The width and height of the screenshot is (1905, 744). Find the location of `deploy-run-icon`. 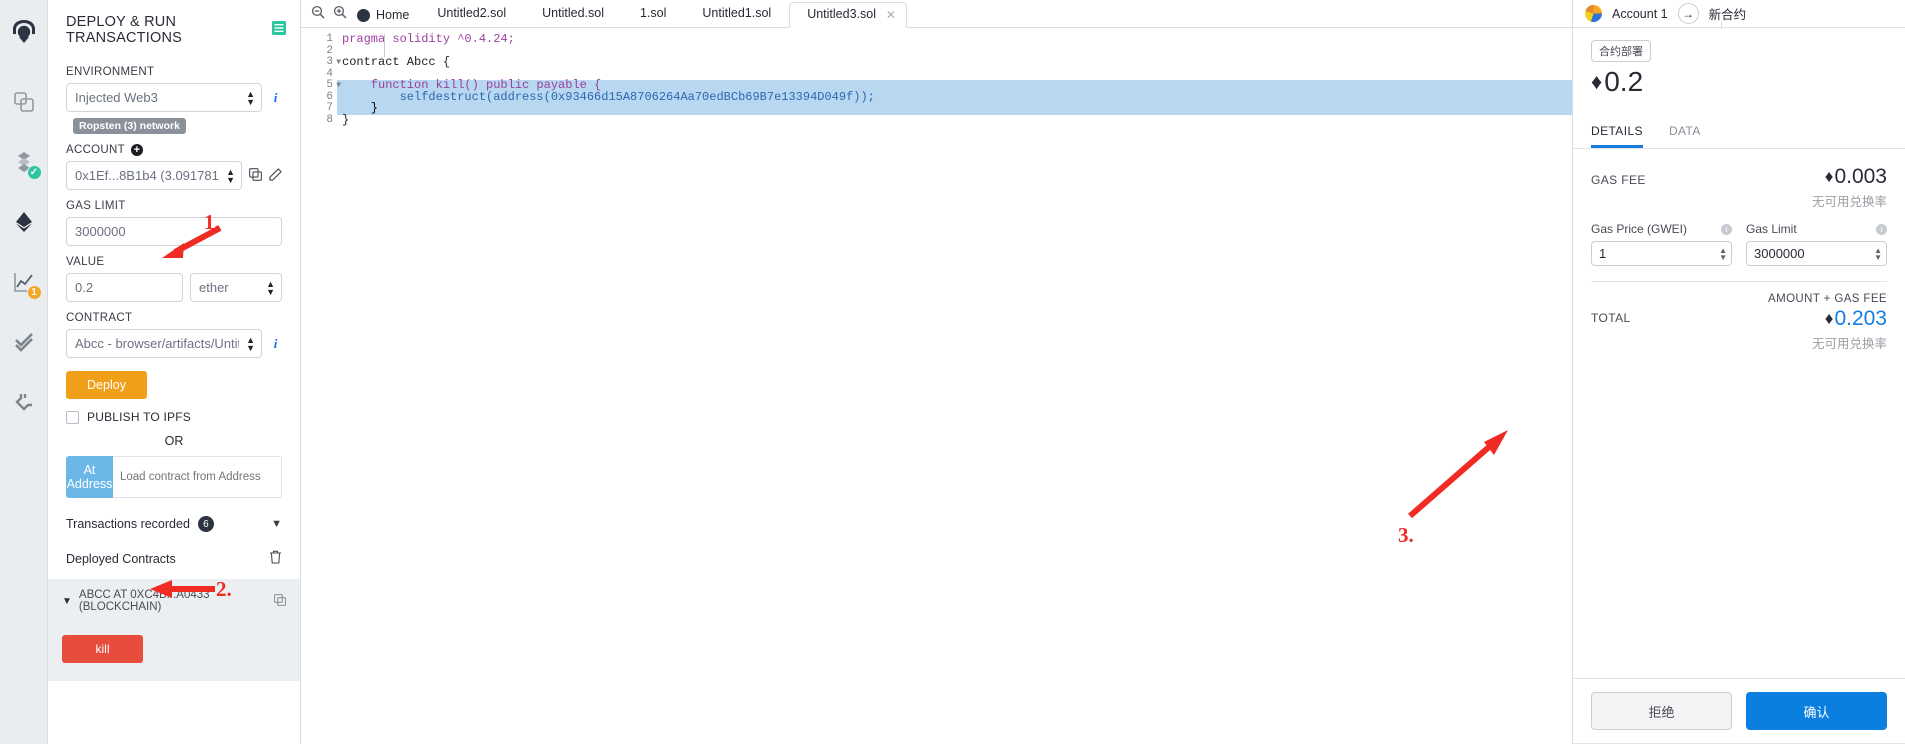

deploy-run-icon is located at coordinates (24, 222).